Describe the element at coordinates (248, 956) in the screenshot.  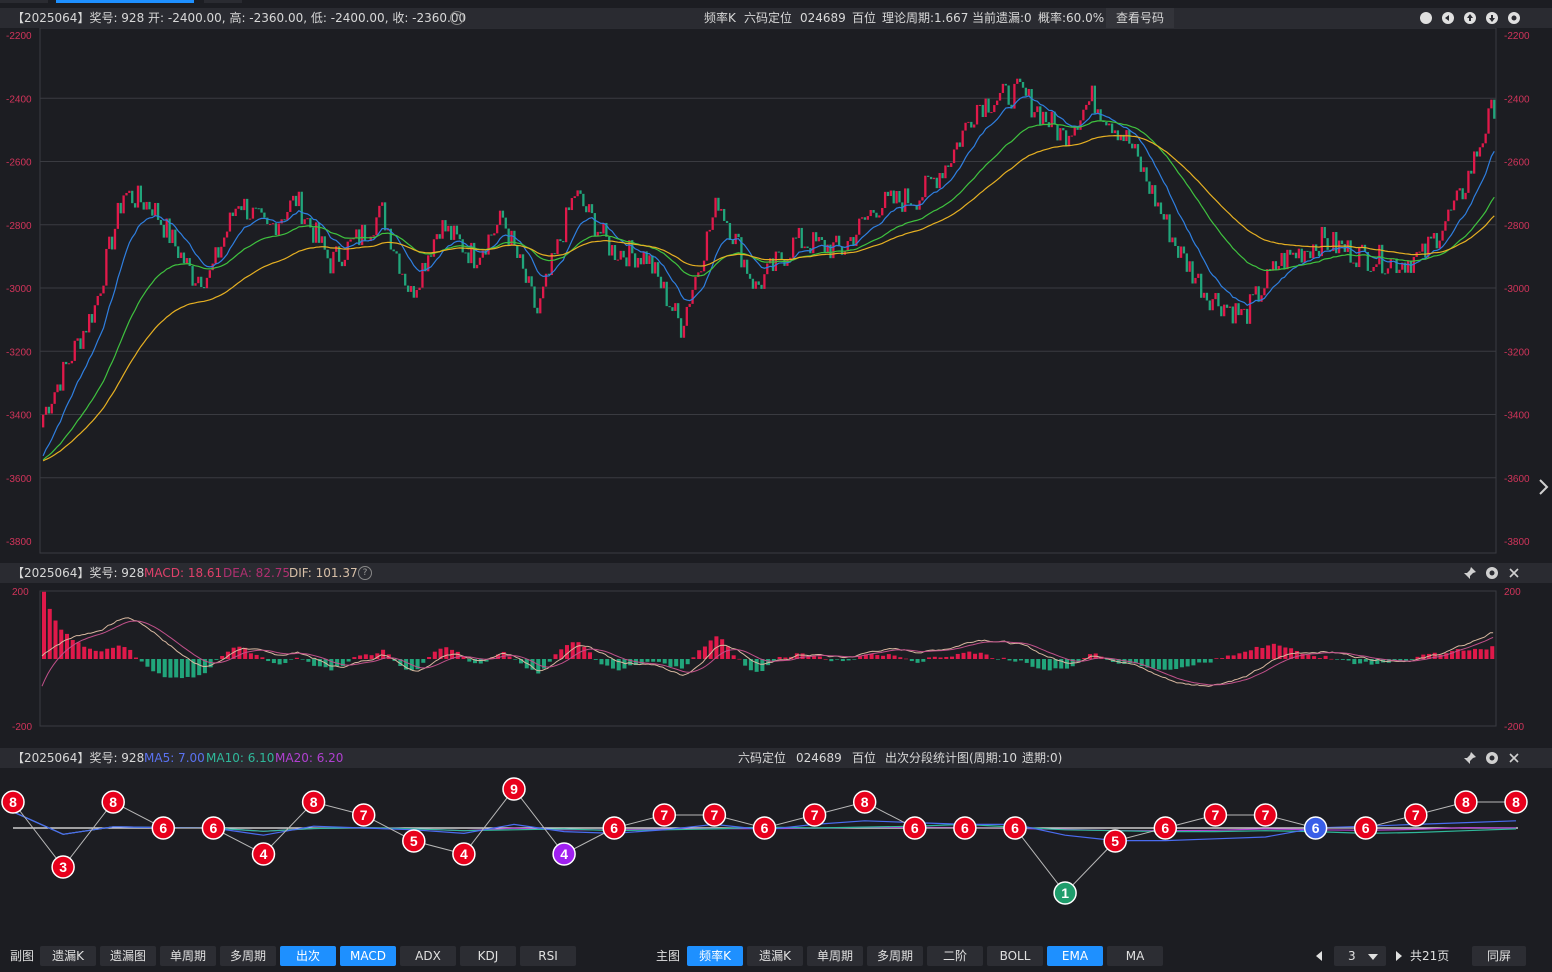
I see `sub-button-multi-cycle: 多周期` at that location.